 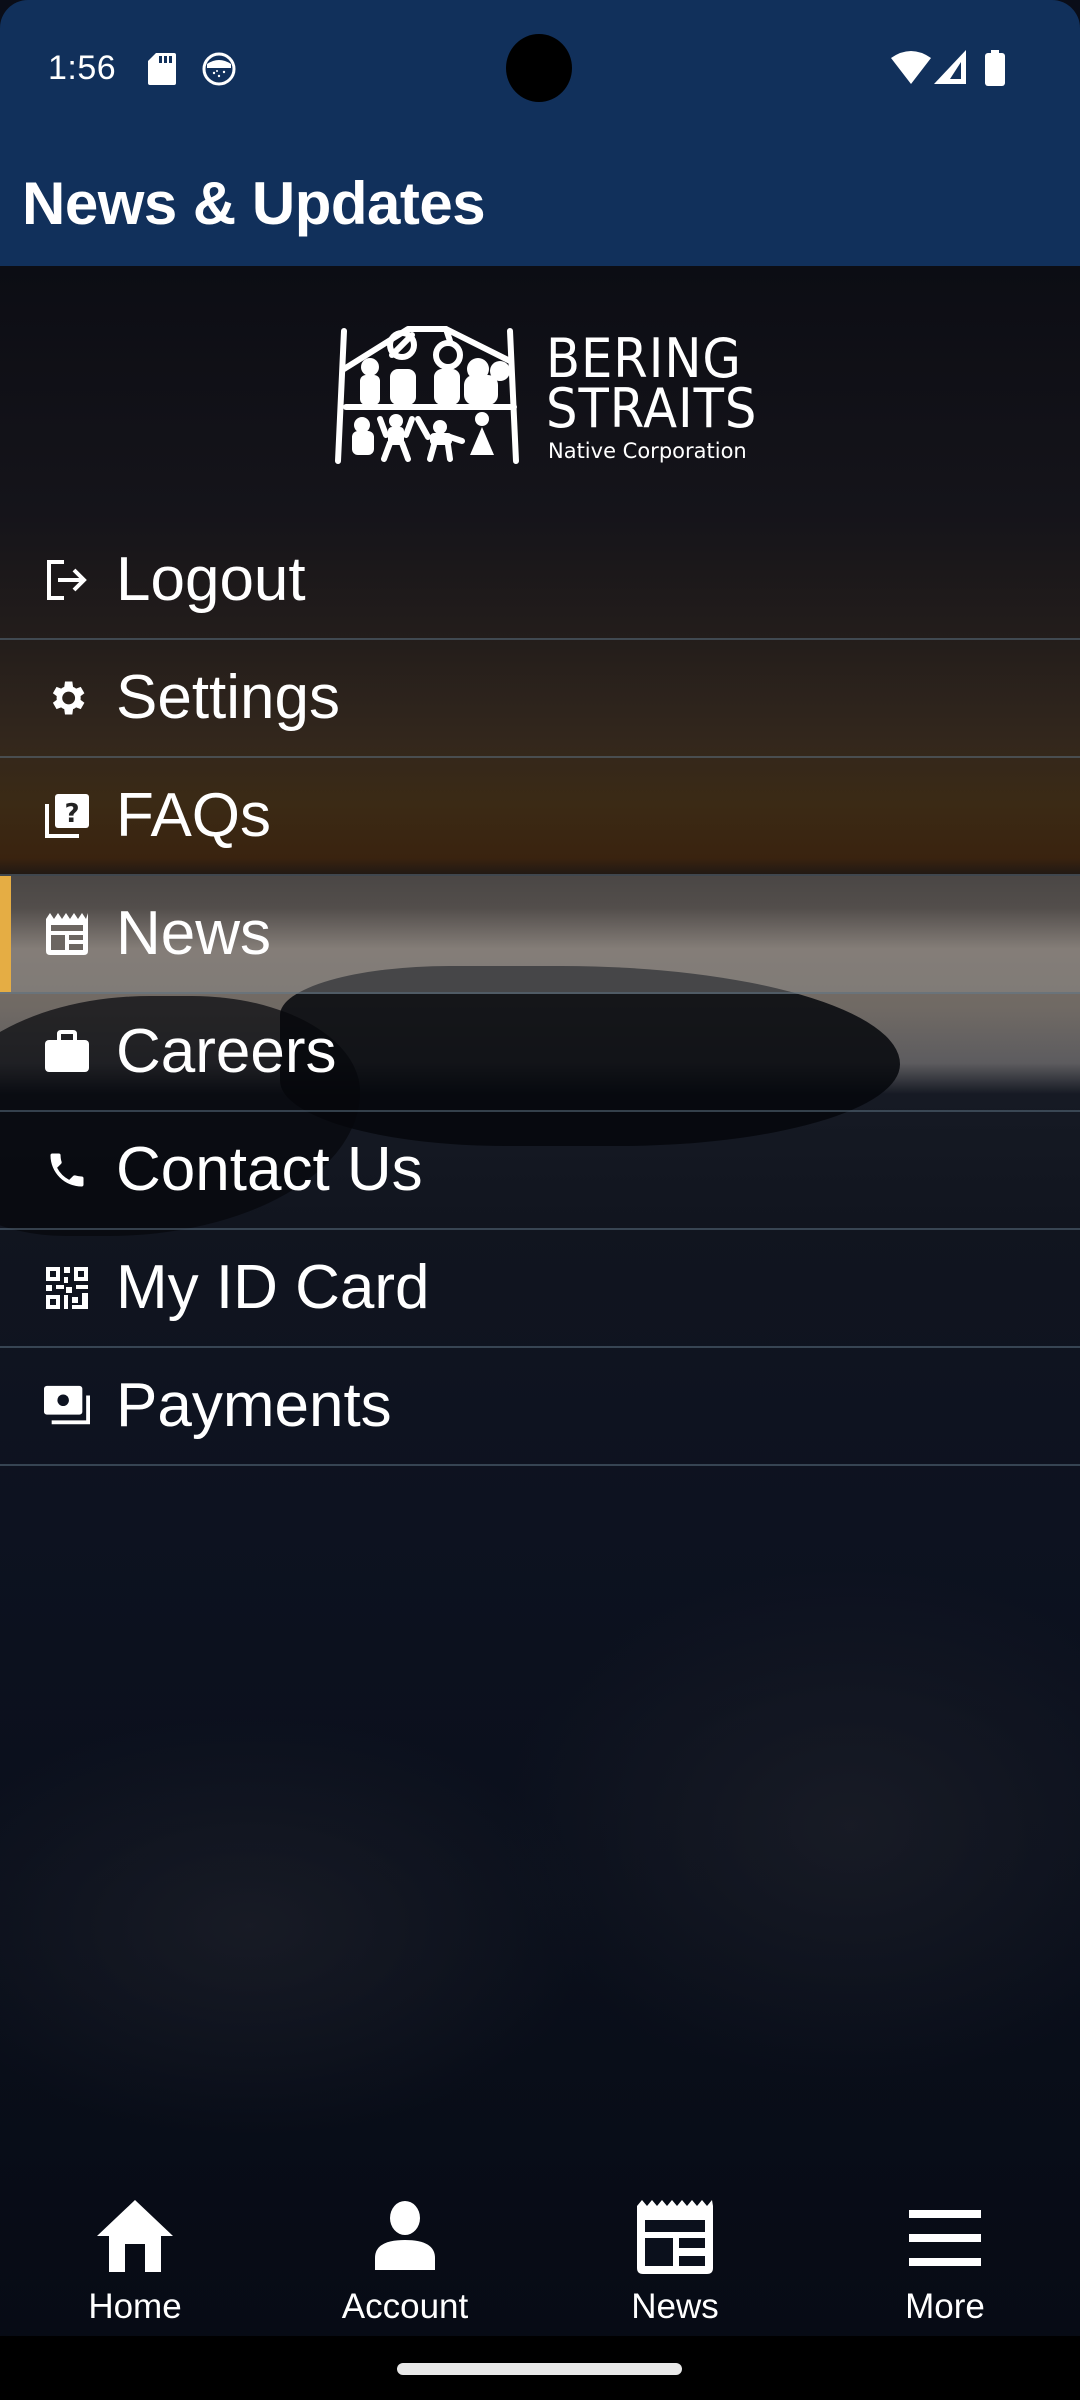 I want to click on menu-item-label: News, so click(x=194, y=933).